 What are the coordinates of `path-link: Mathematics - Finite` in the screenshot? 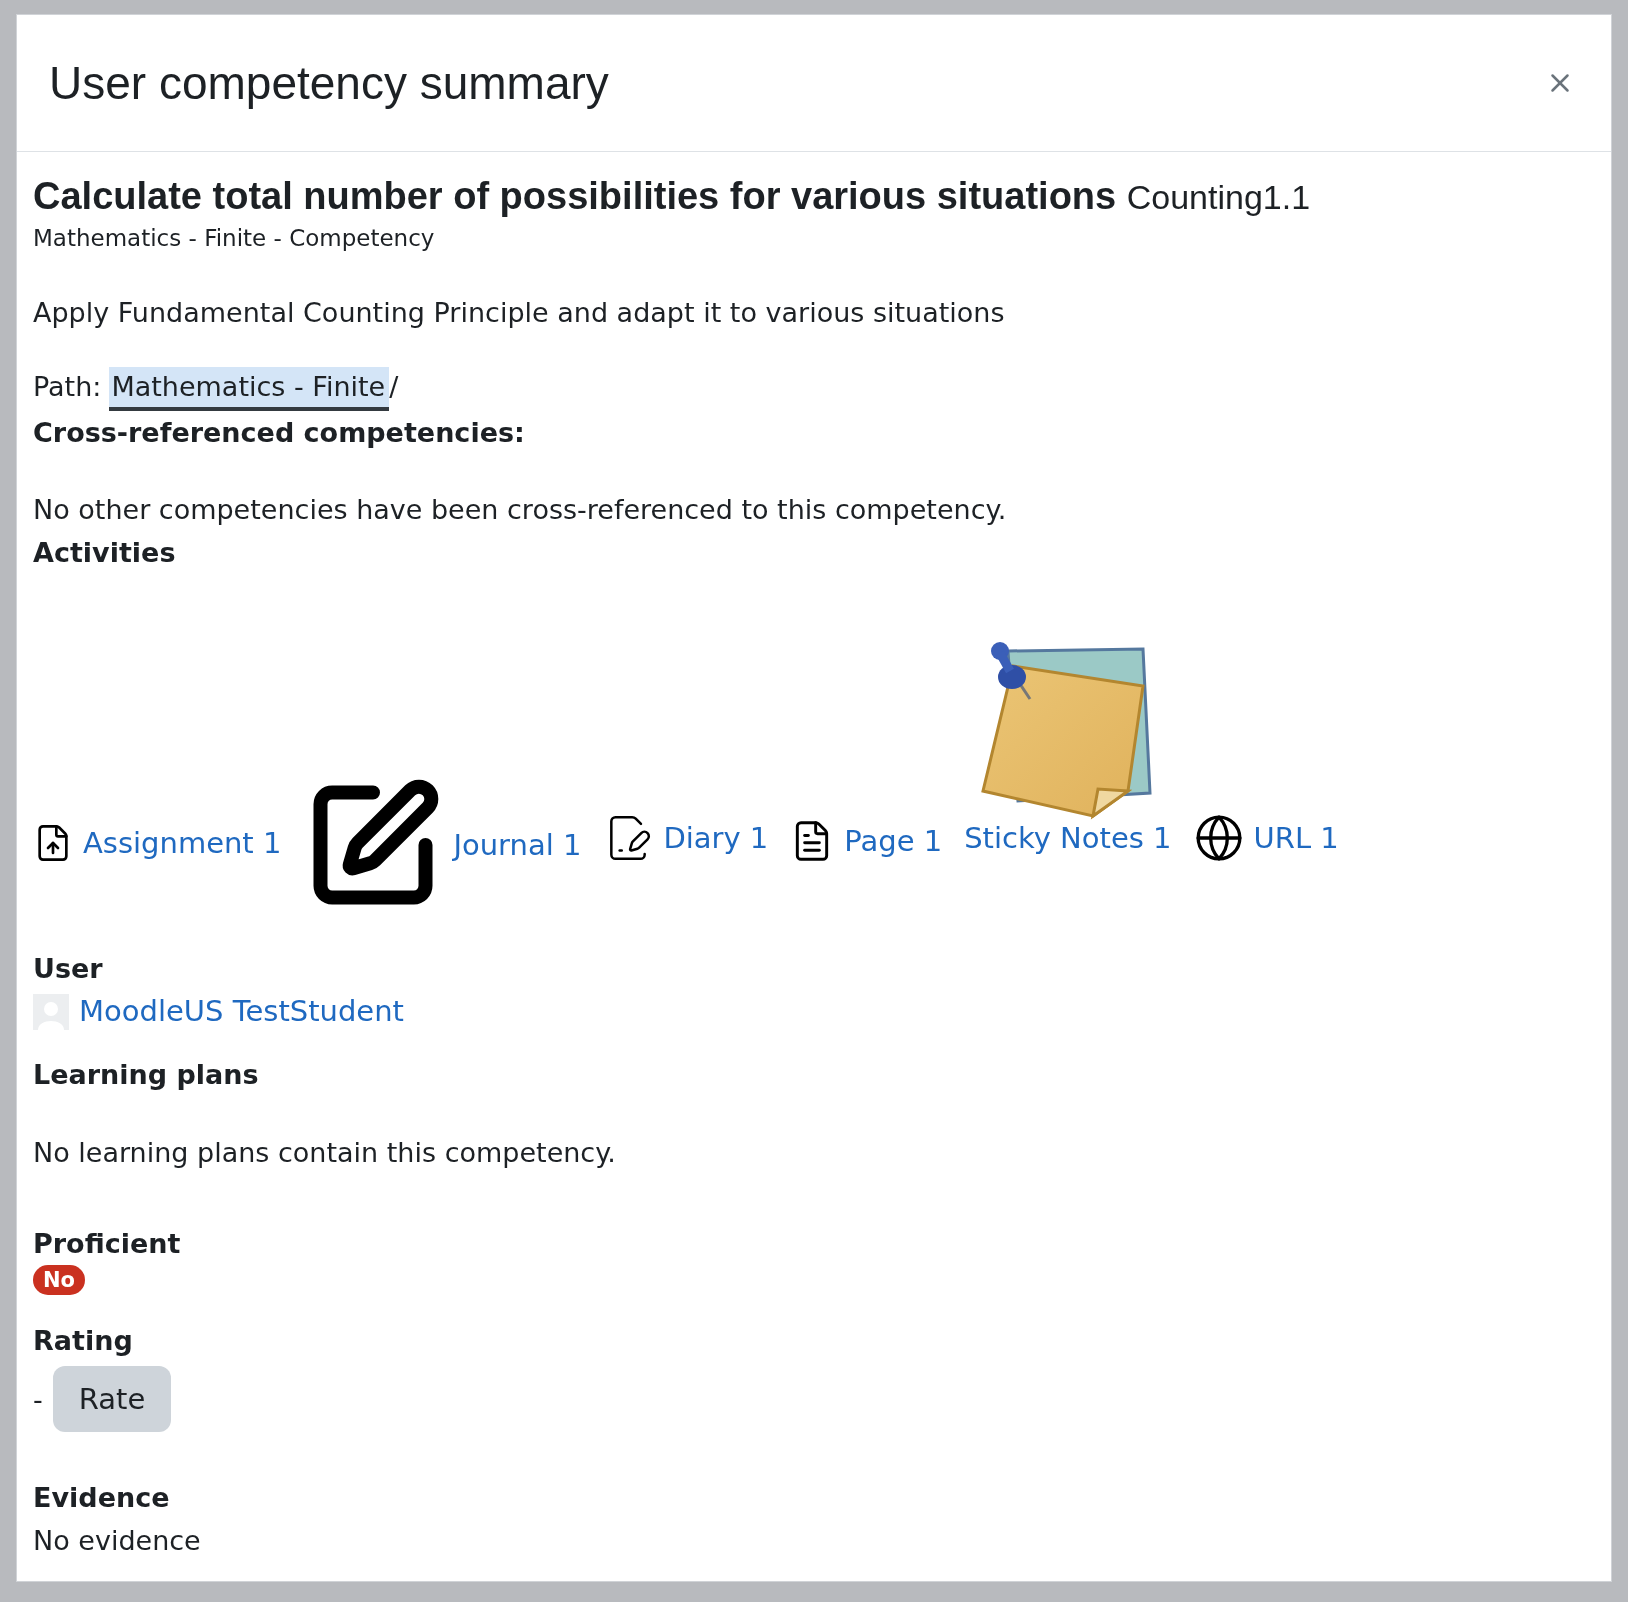 It's located at (249, 389).